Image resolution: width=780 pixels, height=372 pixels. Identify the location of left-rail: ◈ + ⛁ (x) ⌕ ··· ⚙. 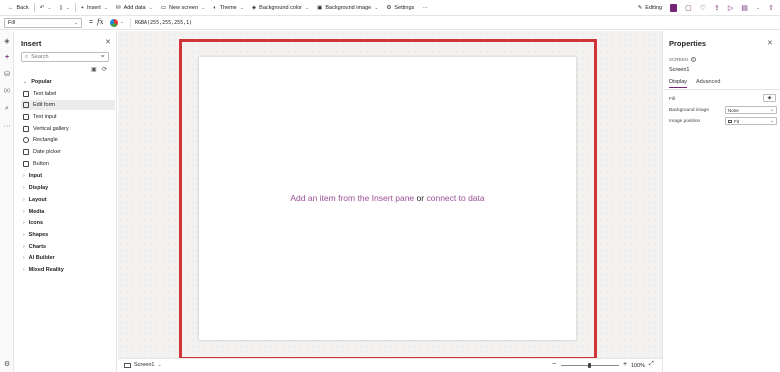
(7, 201).